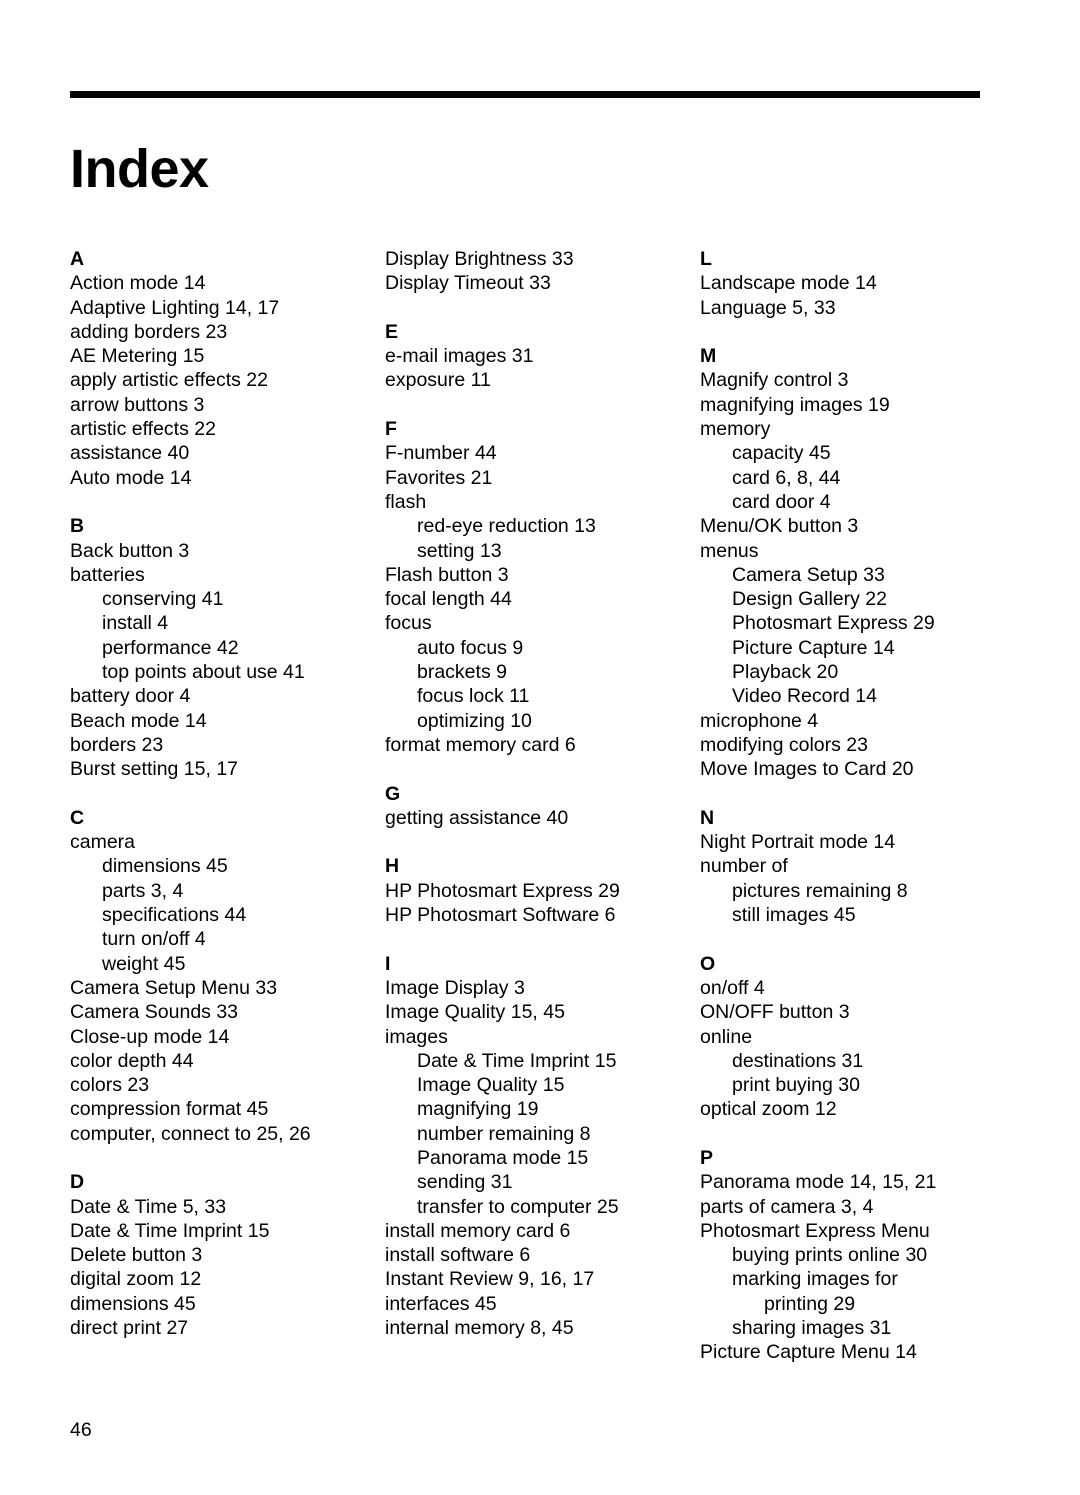  Describe the element at coordinates (542, 356) in the screenshot. I see `index-section-e: Ee-mail images 31 exposure 11` at that location.